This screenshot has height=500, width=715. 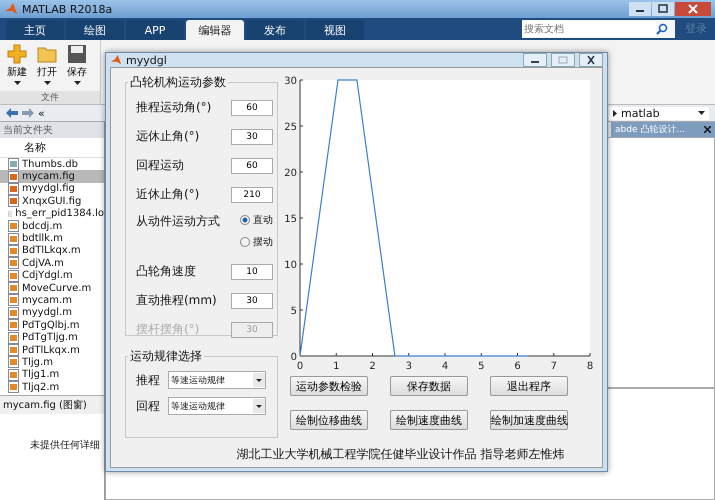 What do you see at coordinates (429, 386) in the screenshot?
I see `push-button: 保存数据` at bounding box center [429, 386].